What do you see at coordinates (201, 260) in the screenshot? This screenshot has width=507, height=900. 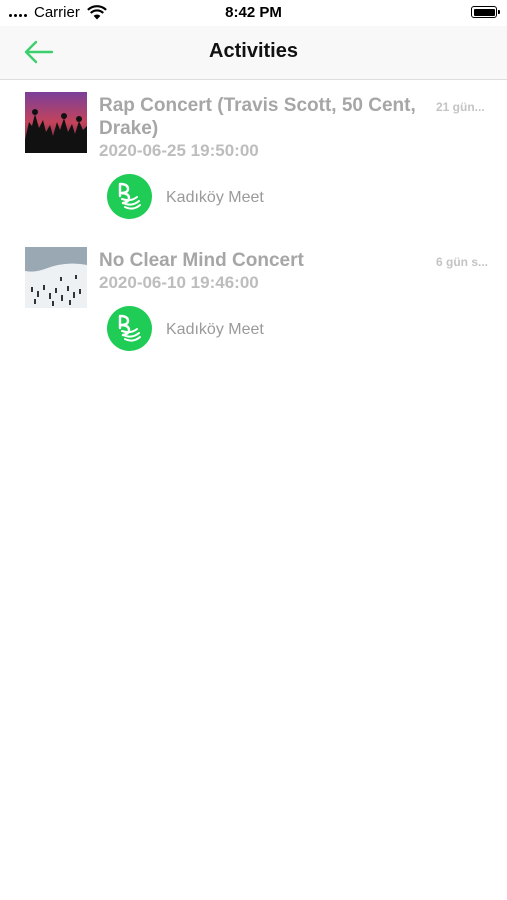 I see `activity-title: No Clear Mind Concert` at bounding box center [201, 260].